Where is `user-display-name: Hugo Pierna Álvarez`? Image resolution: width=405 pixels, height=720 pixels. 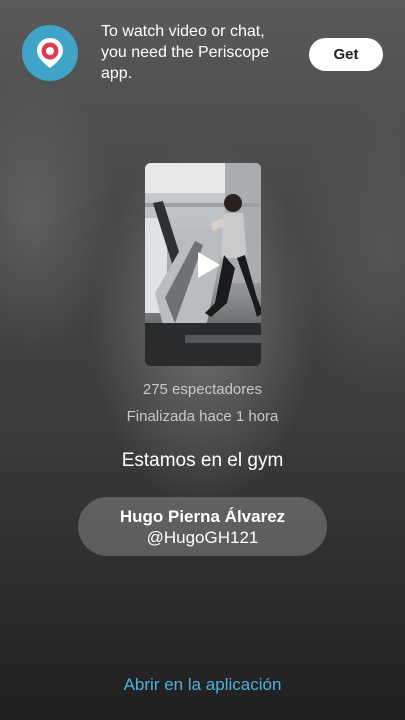
user-display-name: Hugo Pierna Álvarez is located at coordinates (202, 516).